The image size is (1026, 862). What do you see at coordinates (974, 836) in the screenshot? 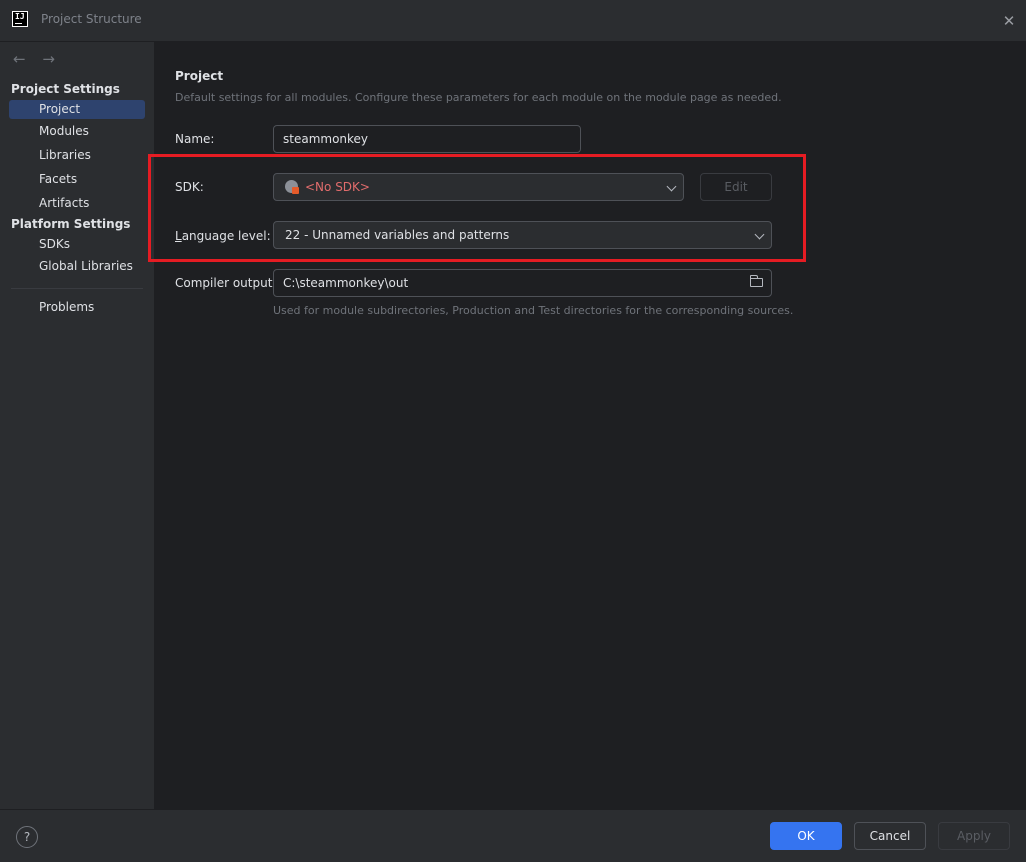
I see `apply-button: Apply` at bounding box center [974, 836].